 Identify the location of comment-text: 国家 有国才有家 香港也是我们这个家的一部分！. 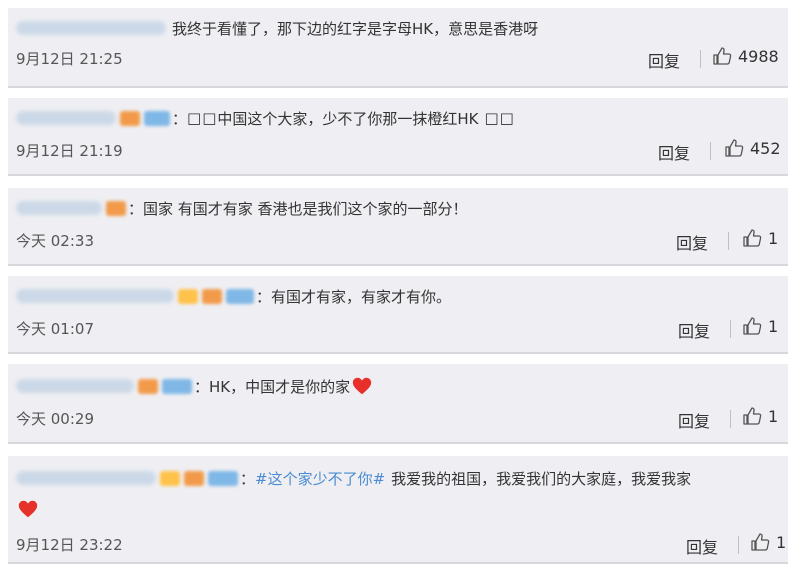
(305, 208).